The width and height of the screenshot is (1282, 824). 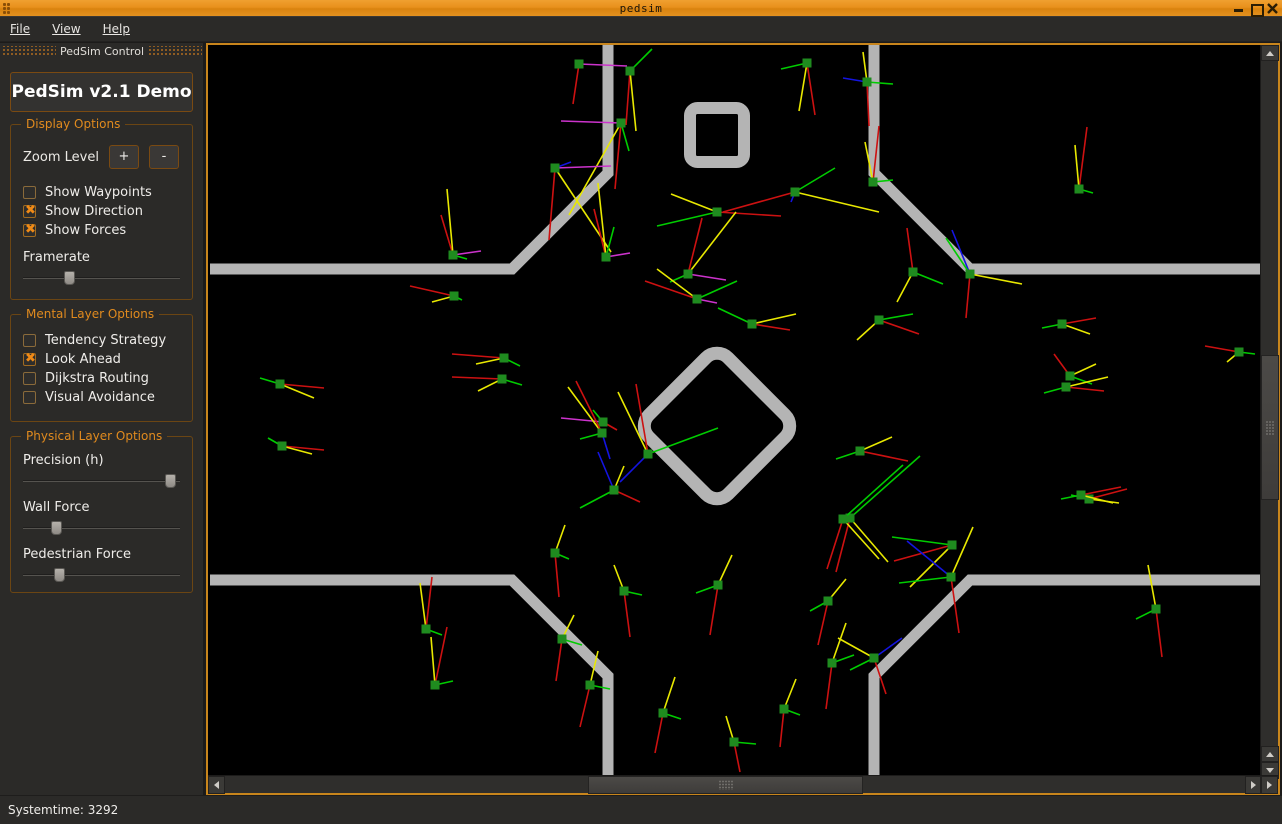 I want to click on scroll-left-button, so click(x=216, y=785).